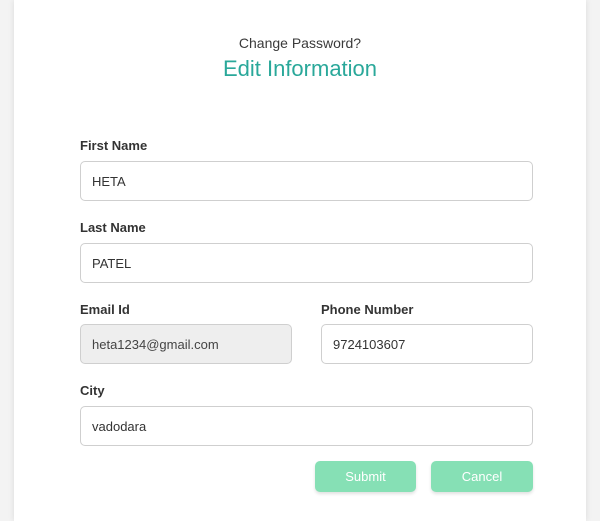 Image resolution: width=600 pixels, height=521 pixels. What do you see at coordinates (114, 145) in the screenshot?
I see `first-name-label: First Name` at bounding box center [114, 145].